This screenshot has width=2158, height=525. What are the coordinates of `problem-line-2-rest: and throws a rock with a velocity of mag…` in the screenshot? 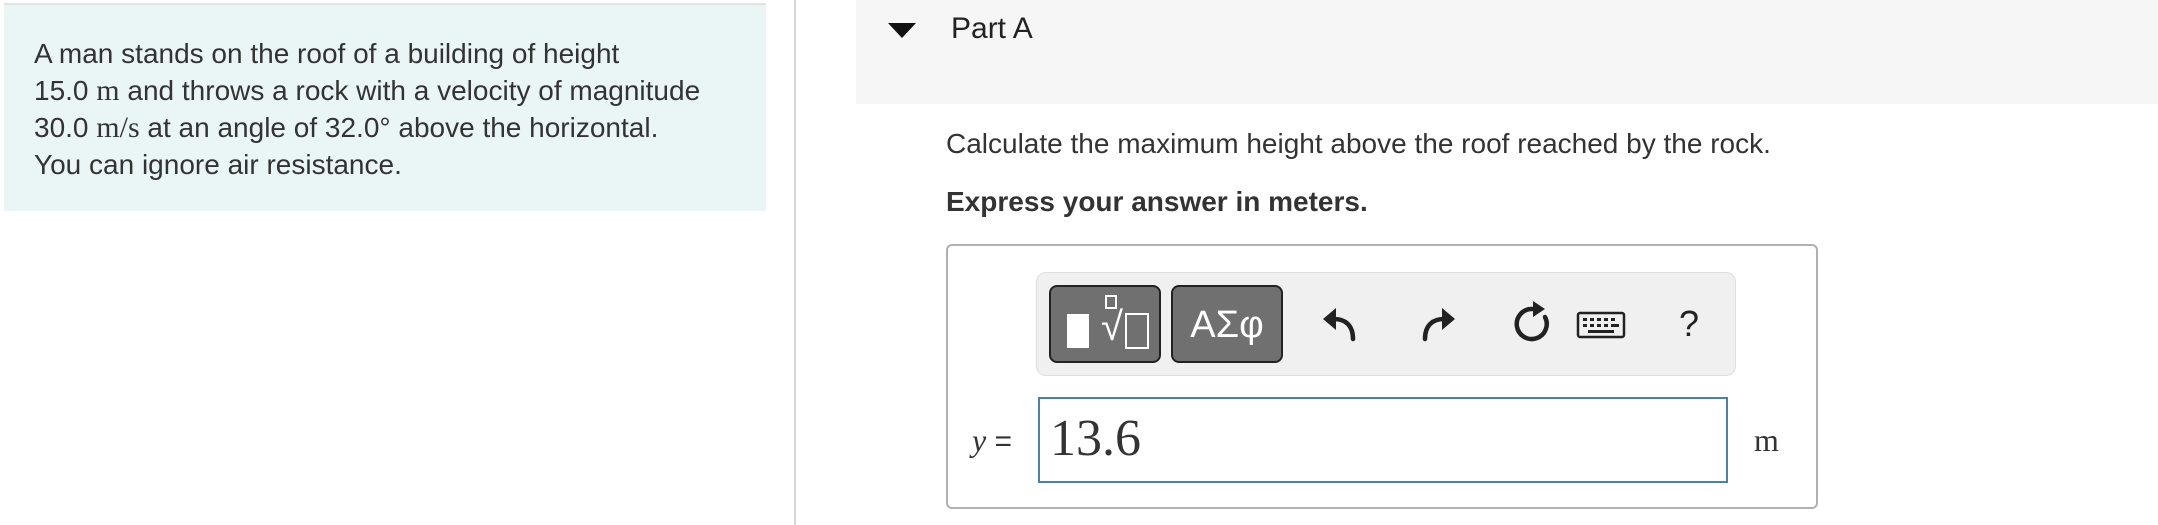 It's located at (414, 90).